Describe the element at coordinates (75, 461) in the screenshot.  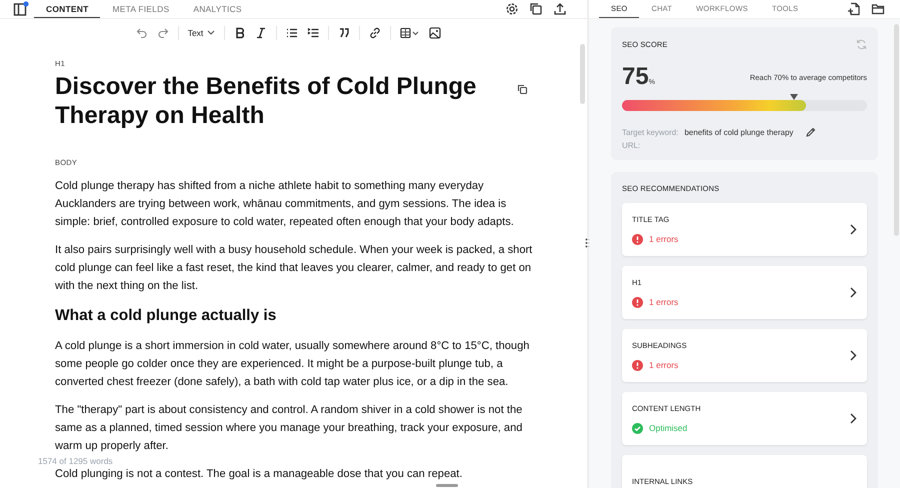
I see `word-count: 1574 of 1295 words` at that location.